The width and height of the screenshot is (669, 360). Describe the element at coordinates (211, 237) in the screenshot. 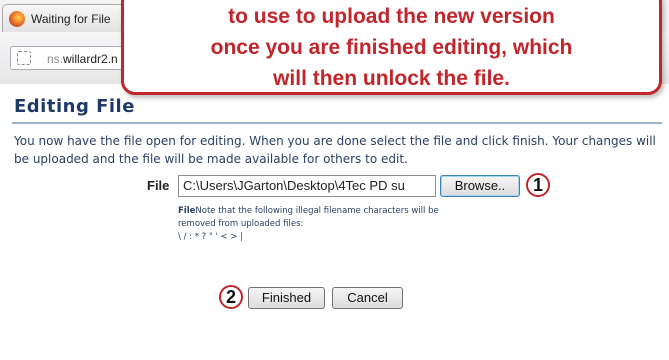

I see `illegal-characters: \ / : * ? " ' < > |` at that location.